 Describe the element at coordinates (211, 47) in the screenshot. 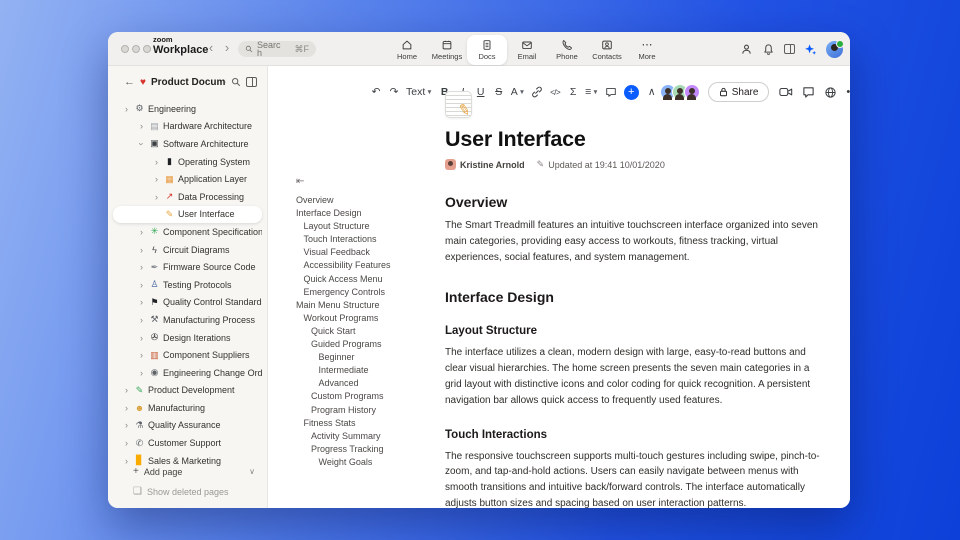

I see `back-button: ‹` at that location.